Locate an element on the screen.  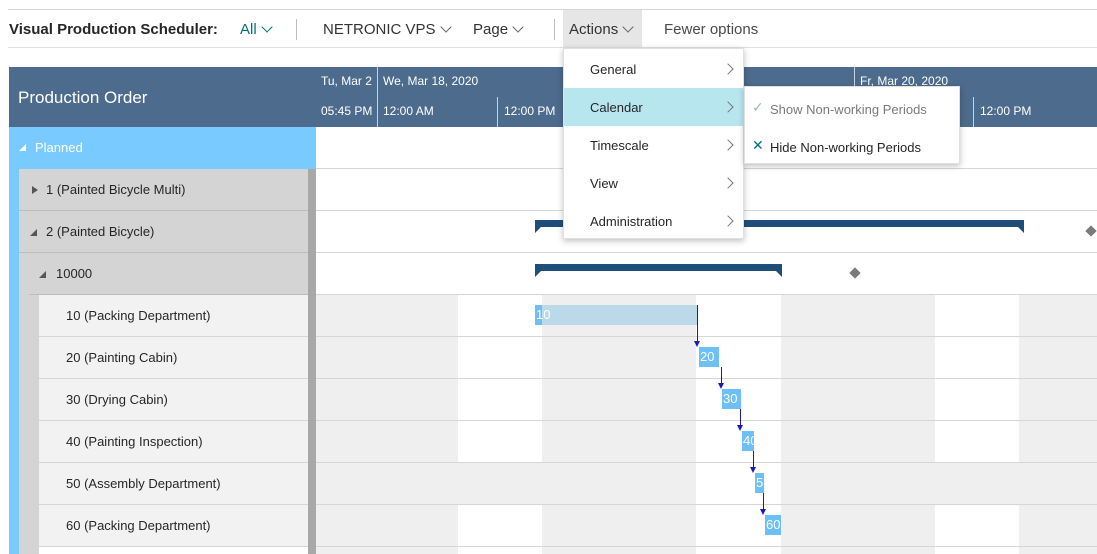
menu-item-label: Calendar is located at coordinates (616, 107).